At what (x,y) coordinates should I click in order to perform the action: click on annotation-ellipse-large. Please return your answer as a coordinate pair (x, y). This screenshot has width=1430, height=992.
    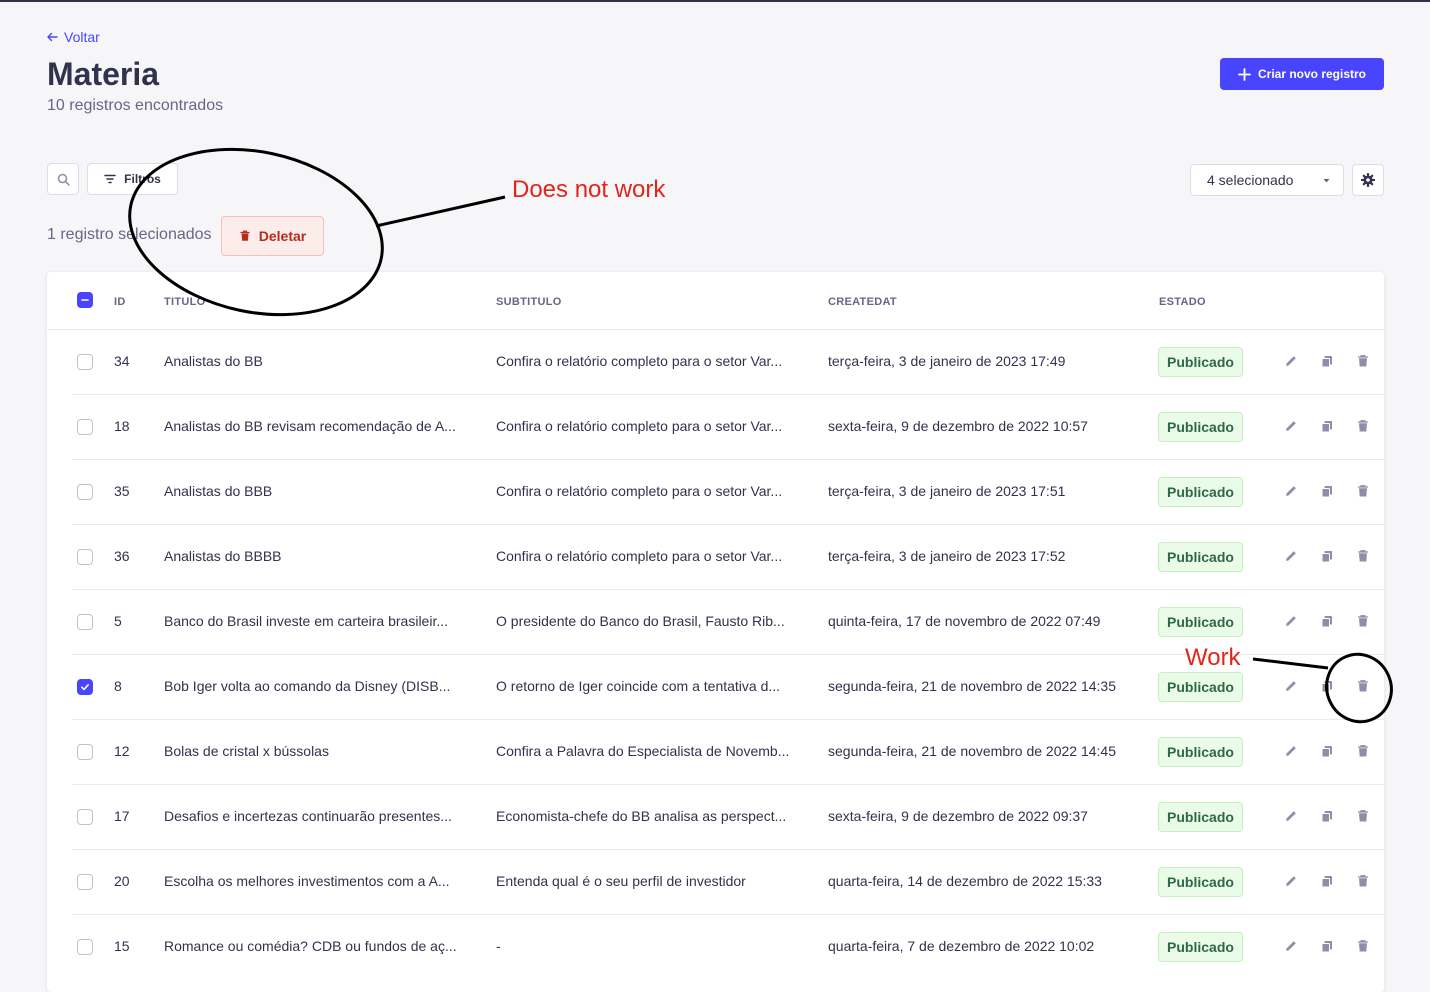
    Looking at the image, I should click on (256, 232).